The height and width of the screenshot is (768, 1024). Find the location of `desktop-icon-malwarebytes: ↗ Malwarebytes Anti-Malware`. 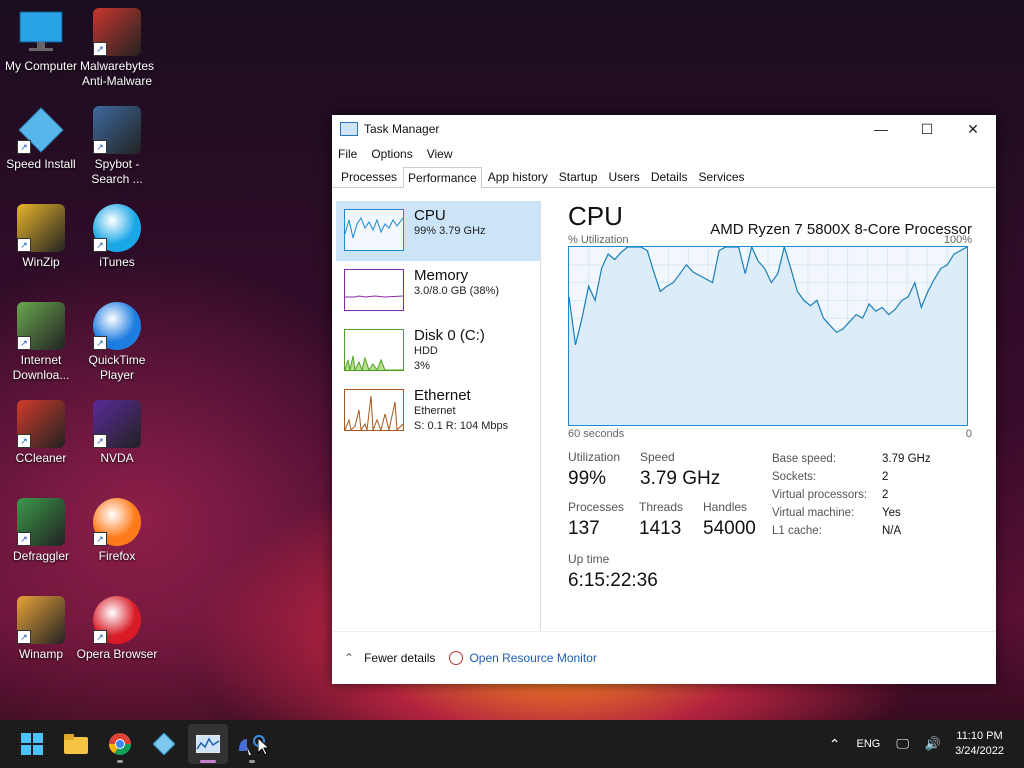

desktop-icon-malwarebytes: ↗ Malwarebytes Anti-Malware is located at coordinates (117, 48).